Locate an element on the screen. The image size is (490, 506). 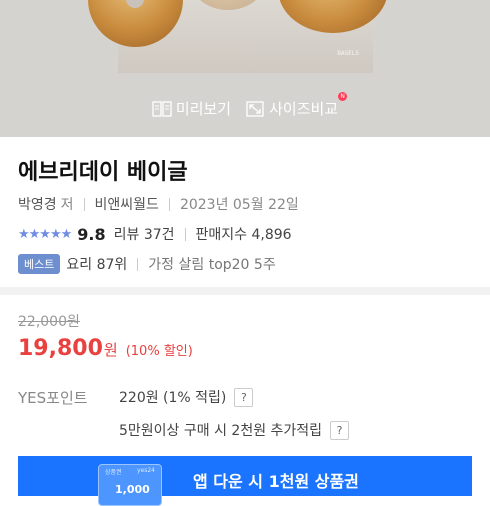
point-row-basic: 220원 (1% 적립) ? is located at coordinates (186, 397).